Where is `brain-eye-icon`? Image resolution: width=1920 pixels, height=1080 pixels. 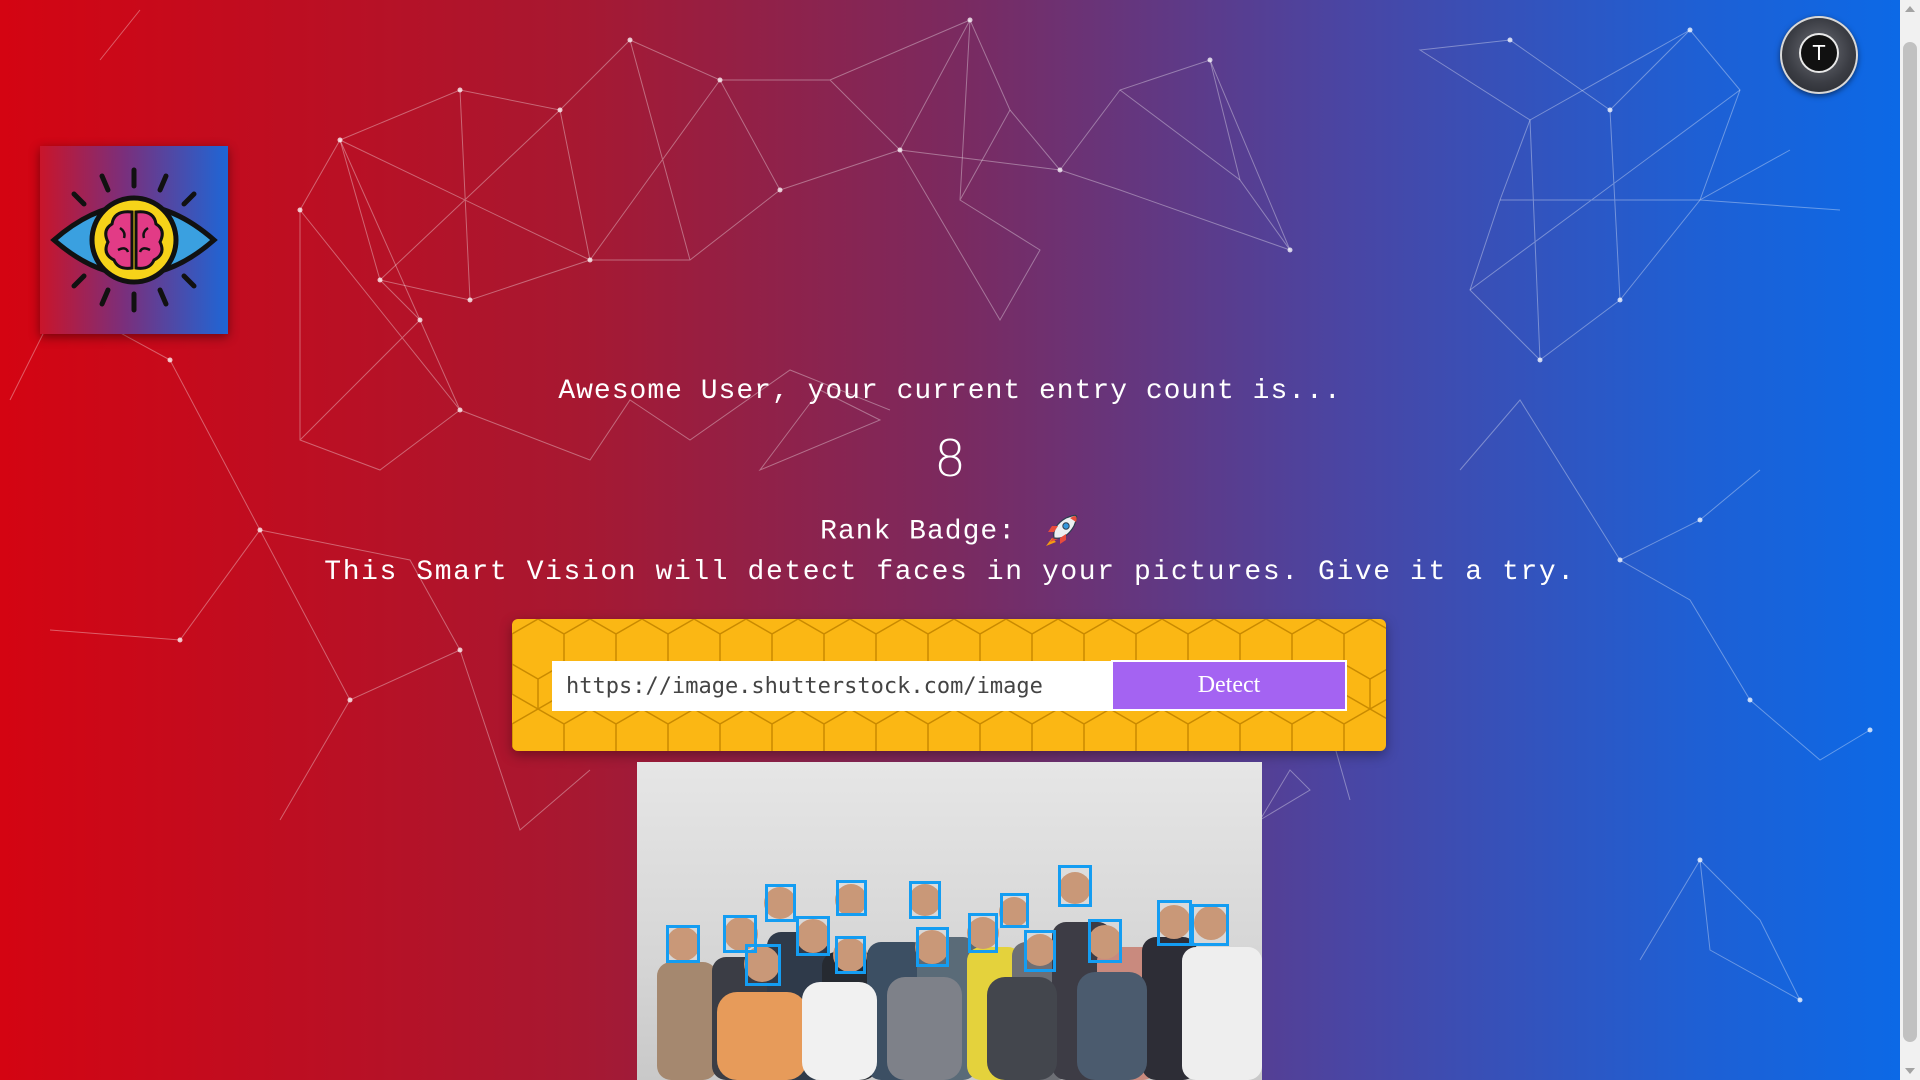 brain-eye-icon is located at coordinates (134, 240).